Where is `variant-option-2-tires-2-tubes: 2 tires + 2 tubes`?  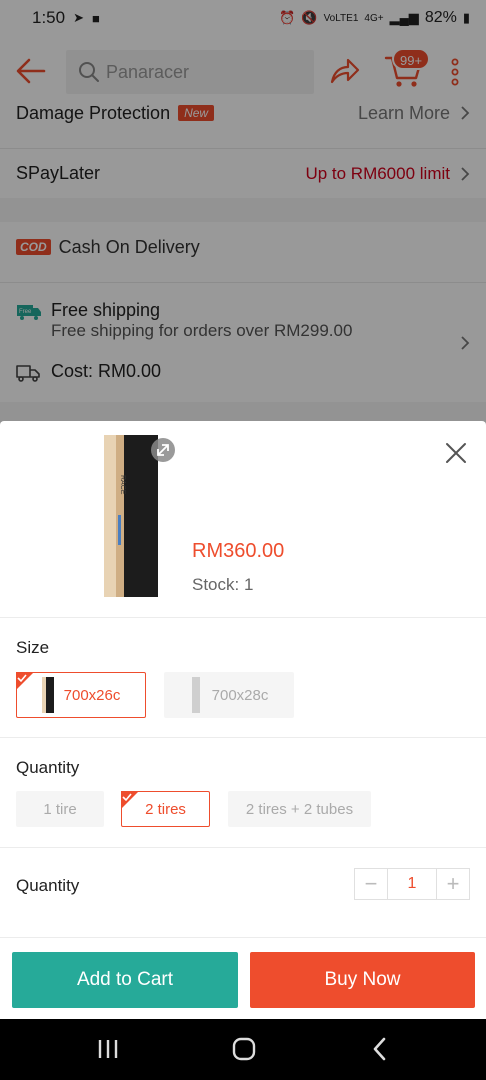 variant-option-2-tires-2-tubes: 2 tires + 2 tubes is located at coordinates (299, 809).